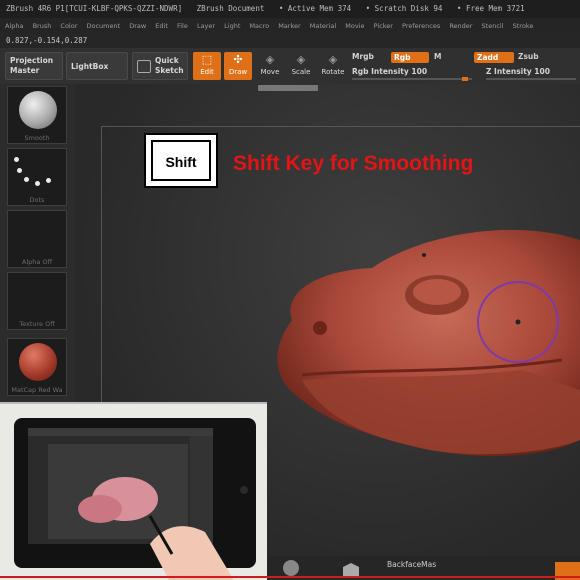 This screenshot has height=580, width=580. What do you see at coordinates (424, 255) in the screenshot?
I see `brush-marker-dot` at bounding box center [424, 255].